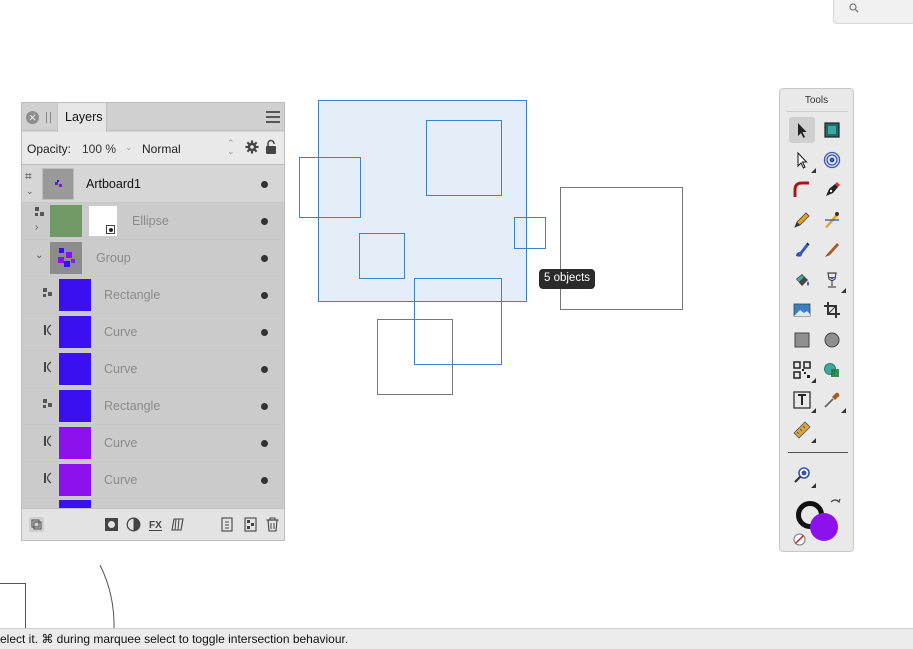  What do you see at coordinates (133, 524) in the screenshot?
I see `adjustment-icon` at bounding box center [133, 524].